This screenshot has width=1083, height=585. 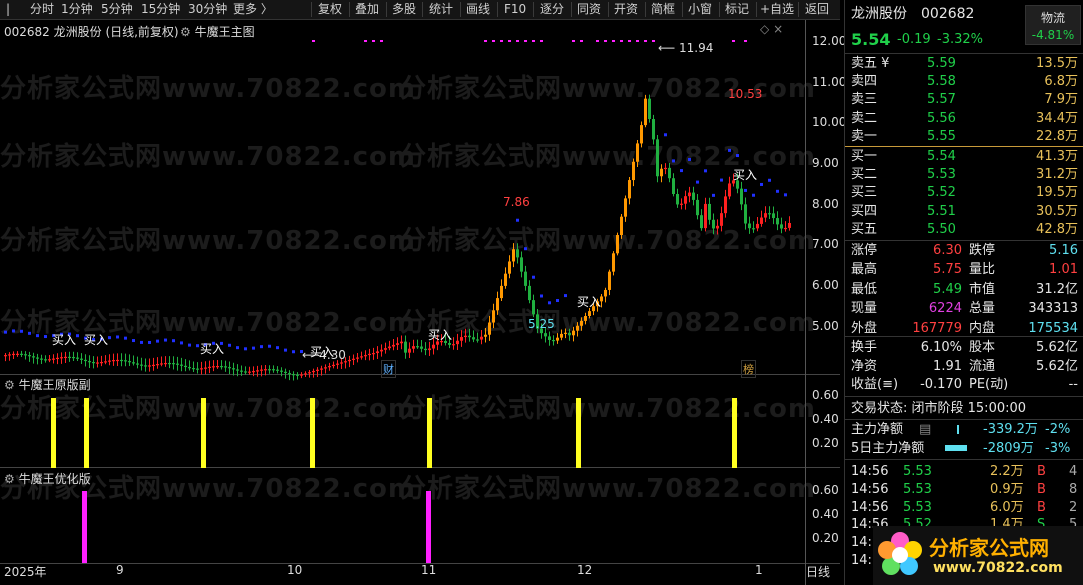 I want to click on stat-value: 1.01, so click(x=1063, y=270).